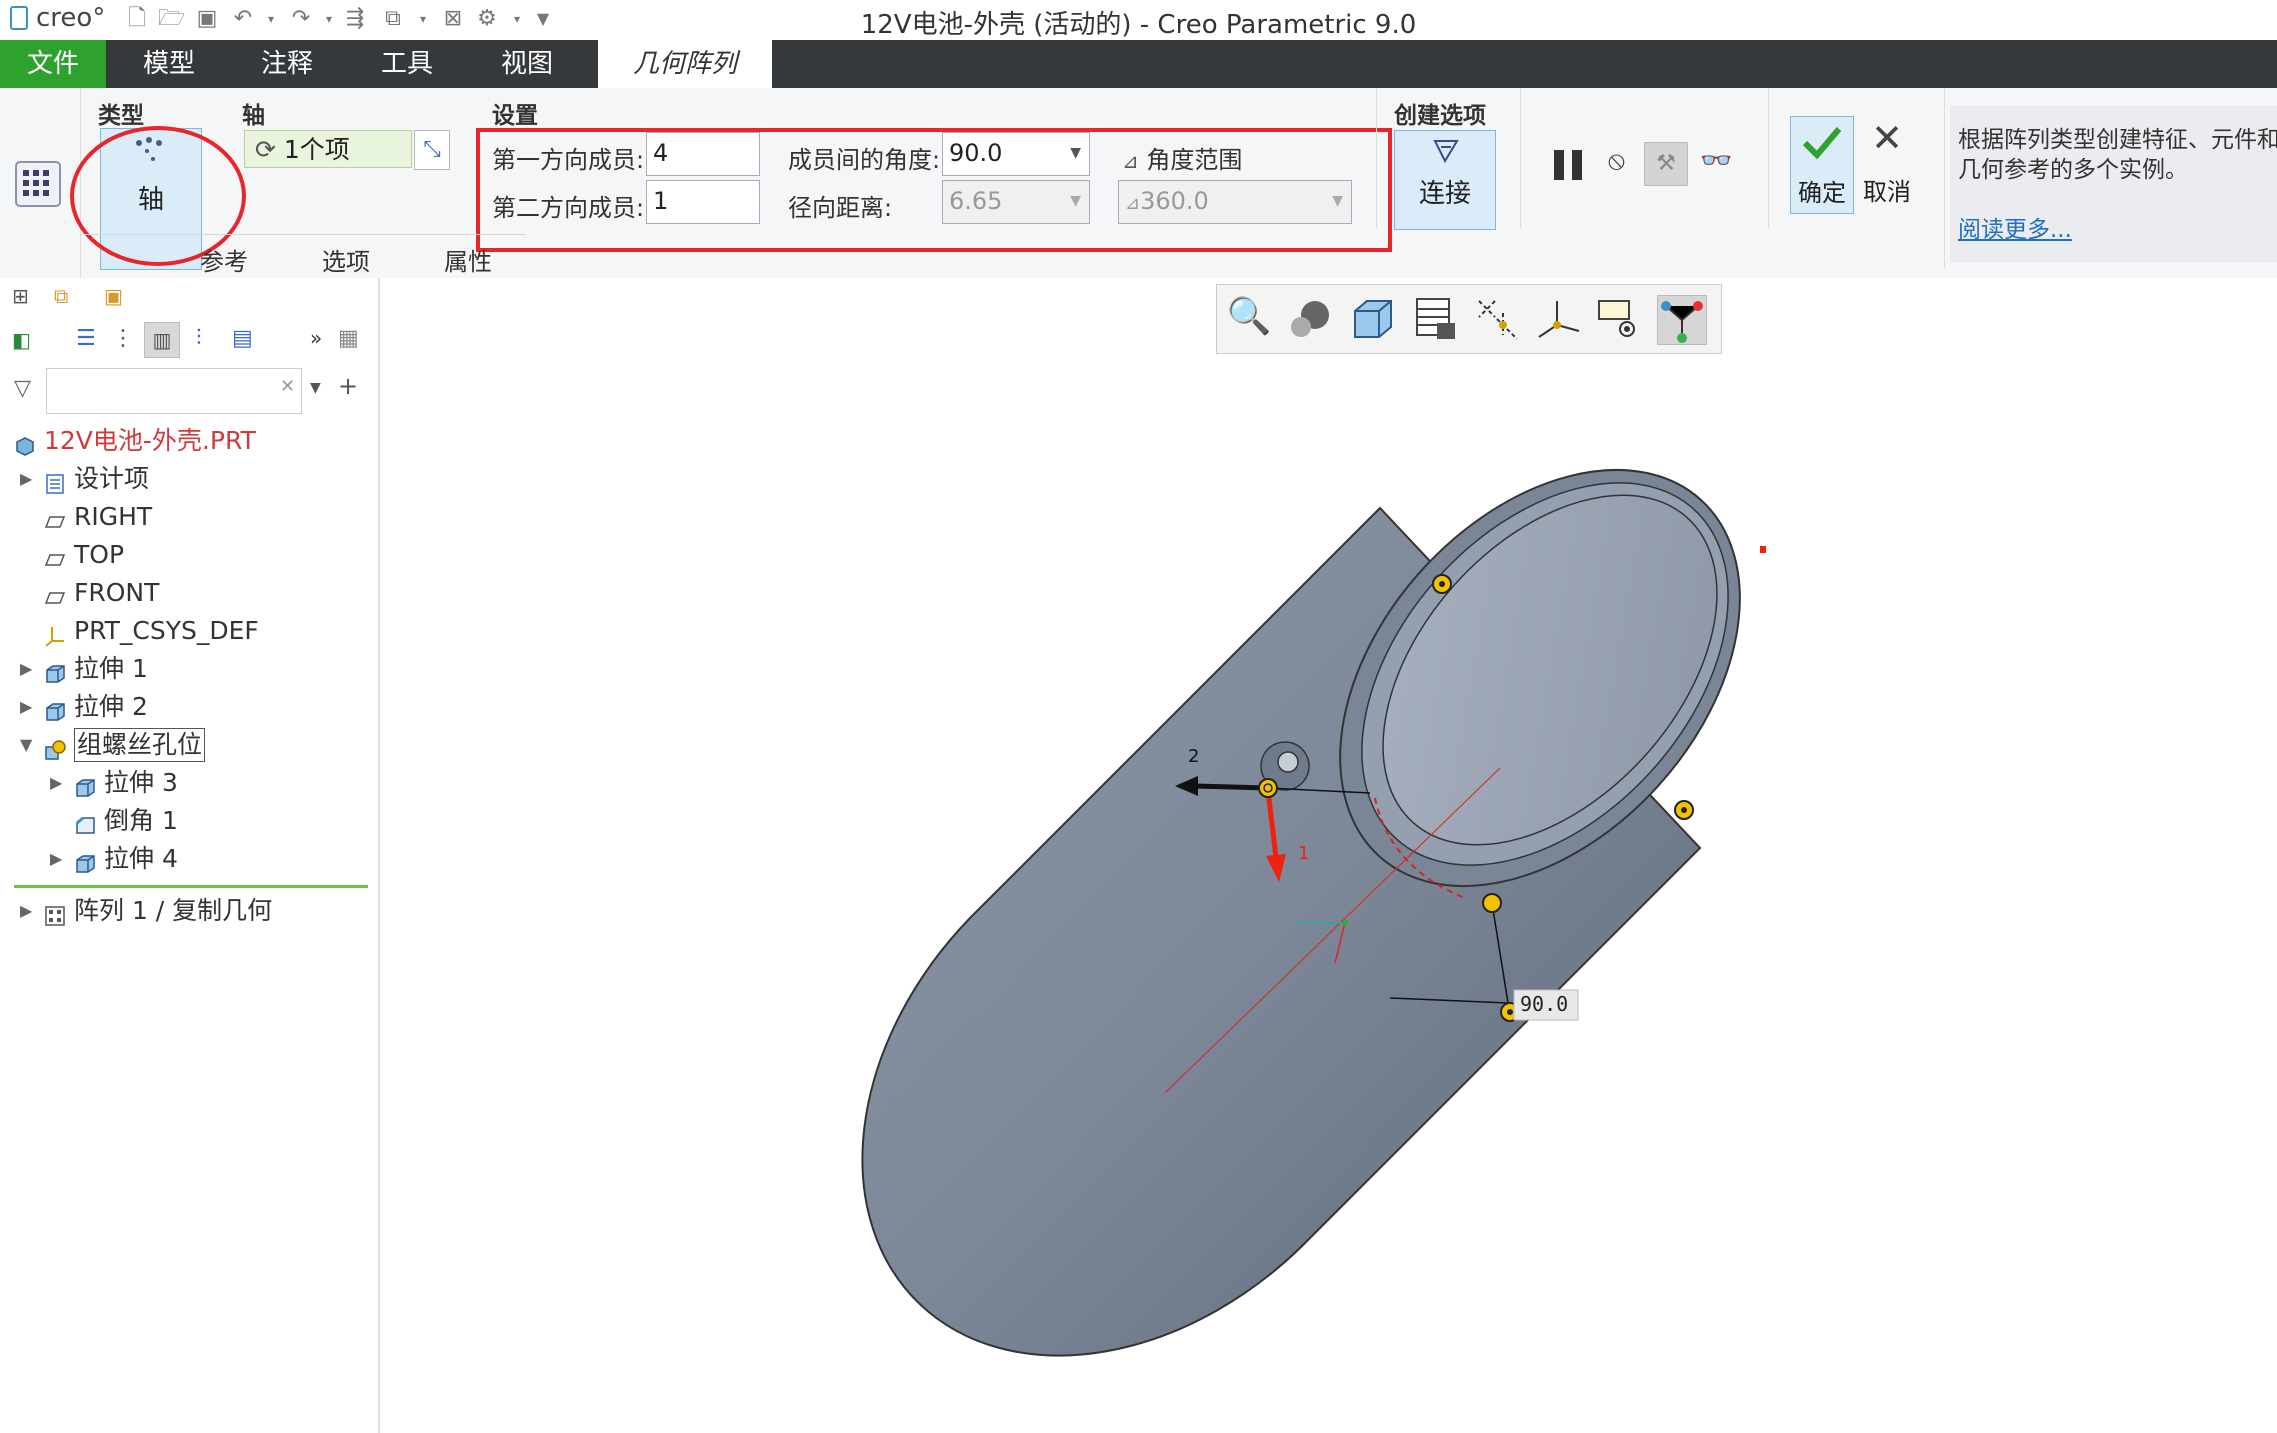 The image size is (2277, 1433). Describe the element at coordinates (1497, 319) in the screenshot. I see `datum-display-icon` at that location.